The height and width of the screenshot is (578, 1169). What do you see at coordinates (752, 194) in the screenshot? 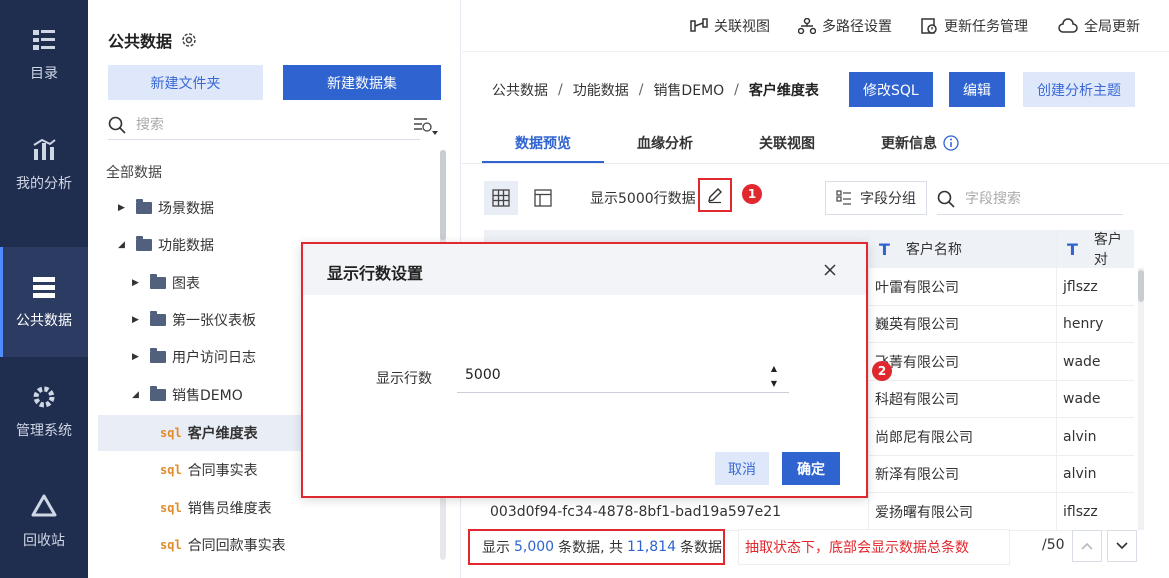
I see `step-marker-1: 1` at bounding box center [752, 194].